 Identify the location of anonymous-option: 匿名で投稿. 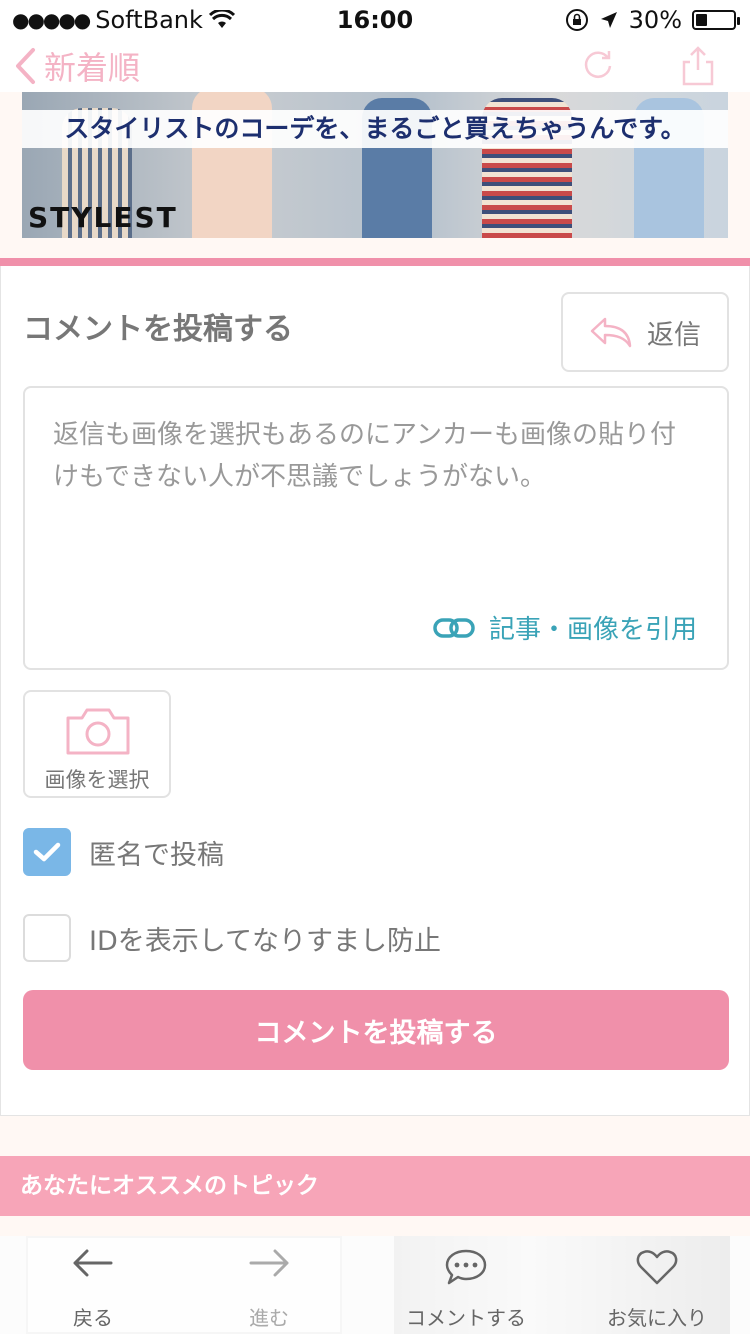
(123, 852).